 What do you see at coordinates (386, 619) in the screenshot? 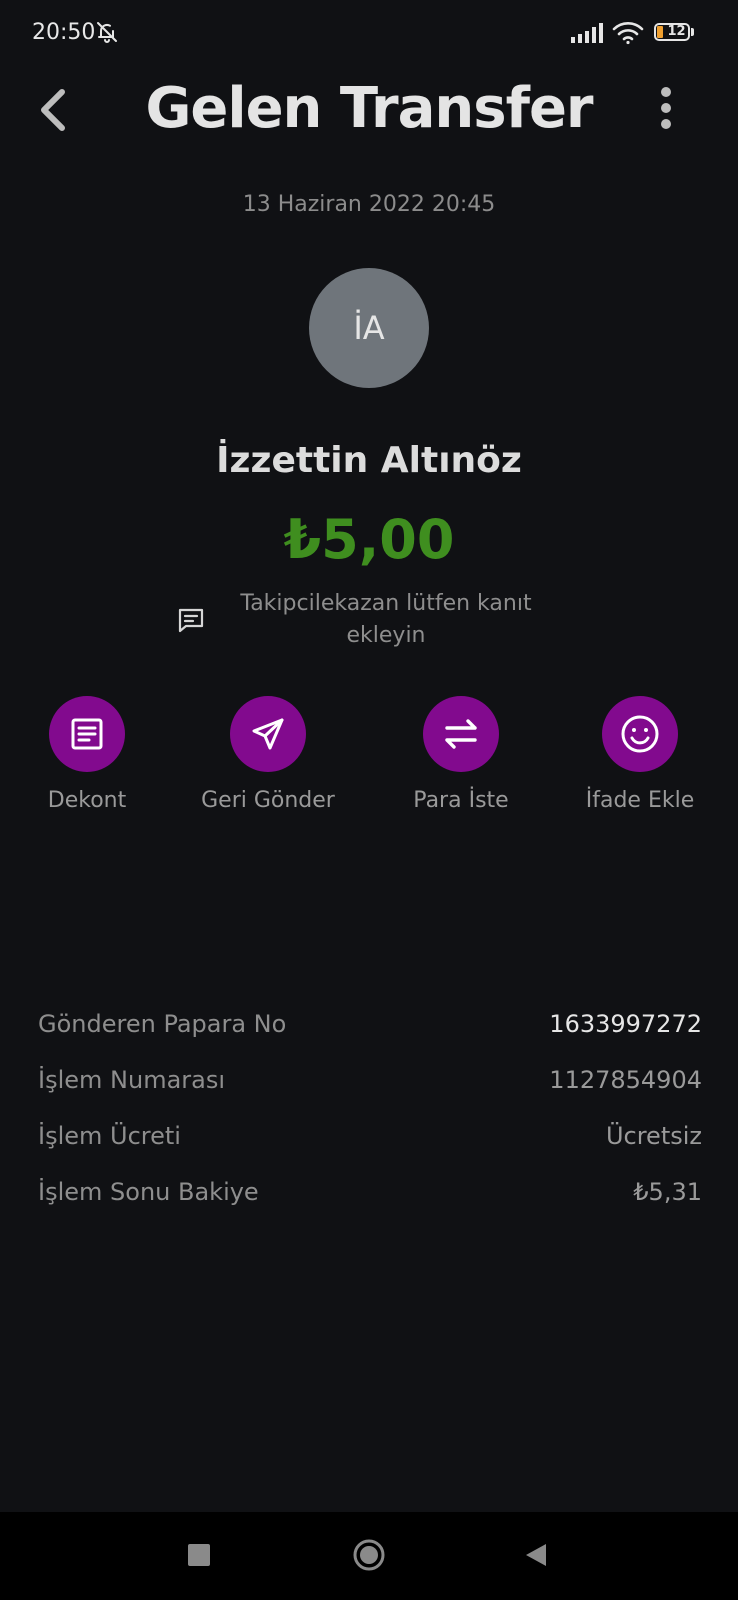
I see `note-text: Takipcilekazan lütfen kanıt ekleyin` at bounding box center [386, 619].